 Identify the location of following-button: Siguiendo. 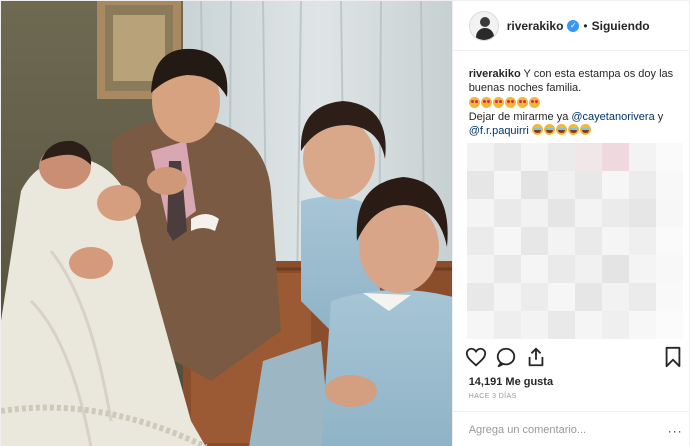
(621, 26).